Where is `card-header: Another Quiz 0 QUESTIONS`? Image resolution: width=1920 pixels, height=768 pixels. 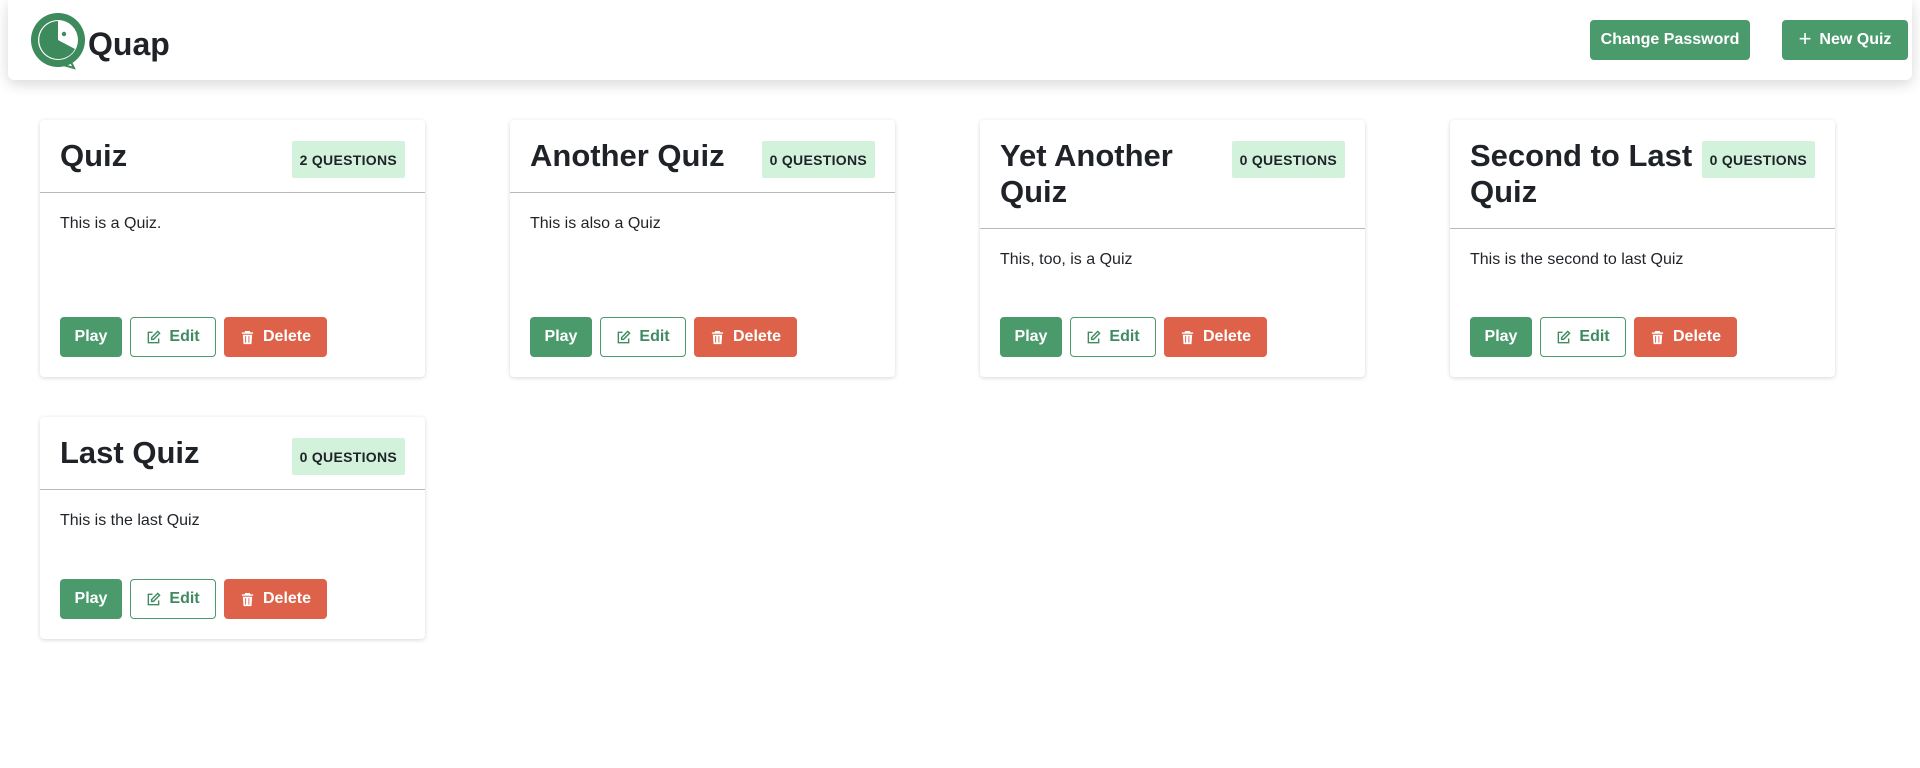 card-header: Another Quiz 0 QUESTIONS is located at coordinates (702, 156).